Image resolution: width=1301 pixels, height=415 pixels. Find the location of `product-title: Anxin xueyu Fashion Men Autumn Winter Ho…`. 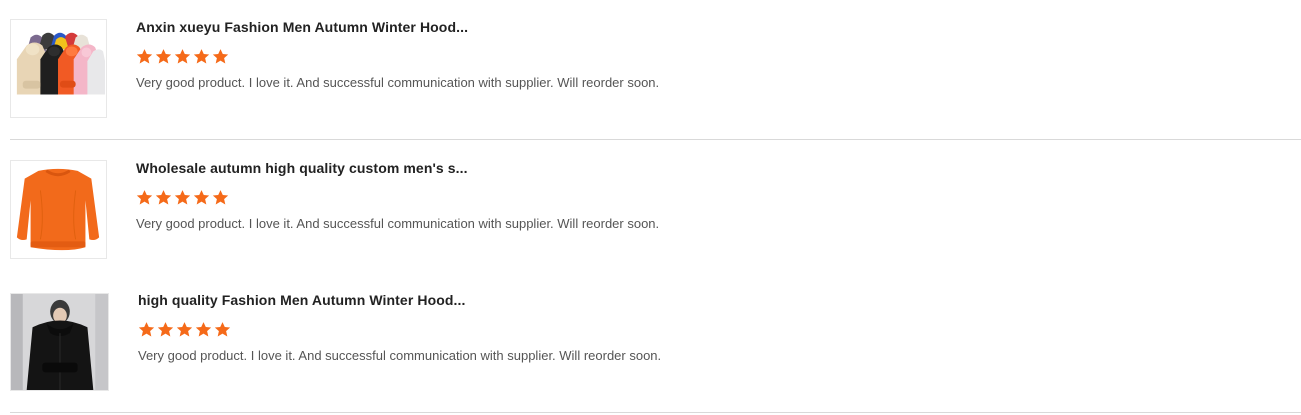

product-title: Anxin xueyu Fashion Men Autumn Winter Ho… is located at coordinates (302, 27).